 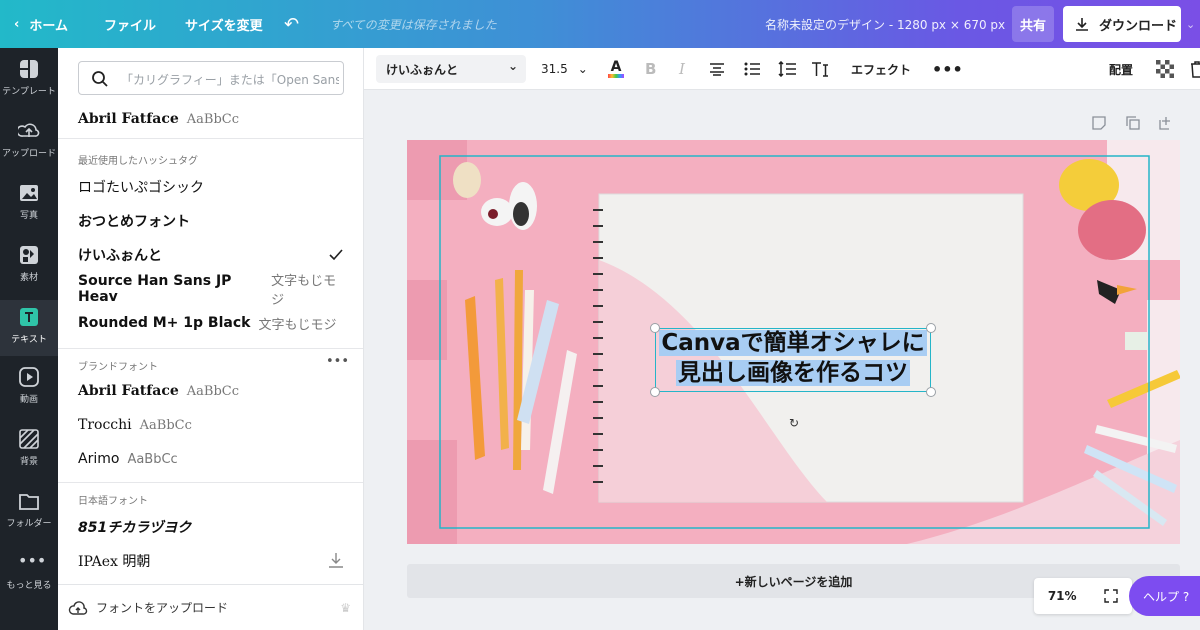 What do you see at coordinates (32, 560) in the screenshot?
I see `more-icon: •••` at bounding box center [32, 560].